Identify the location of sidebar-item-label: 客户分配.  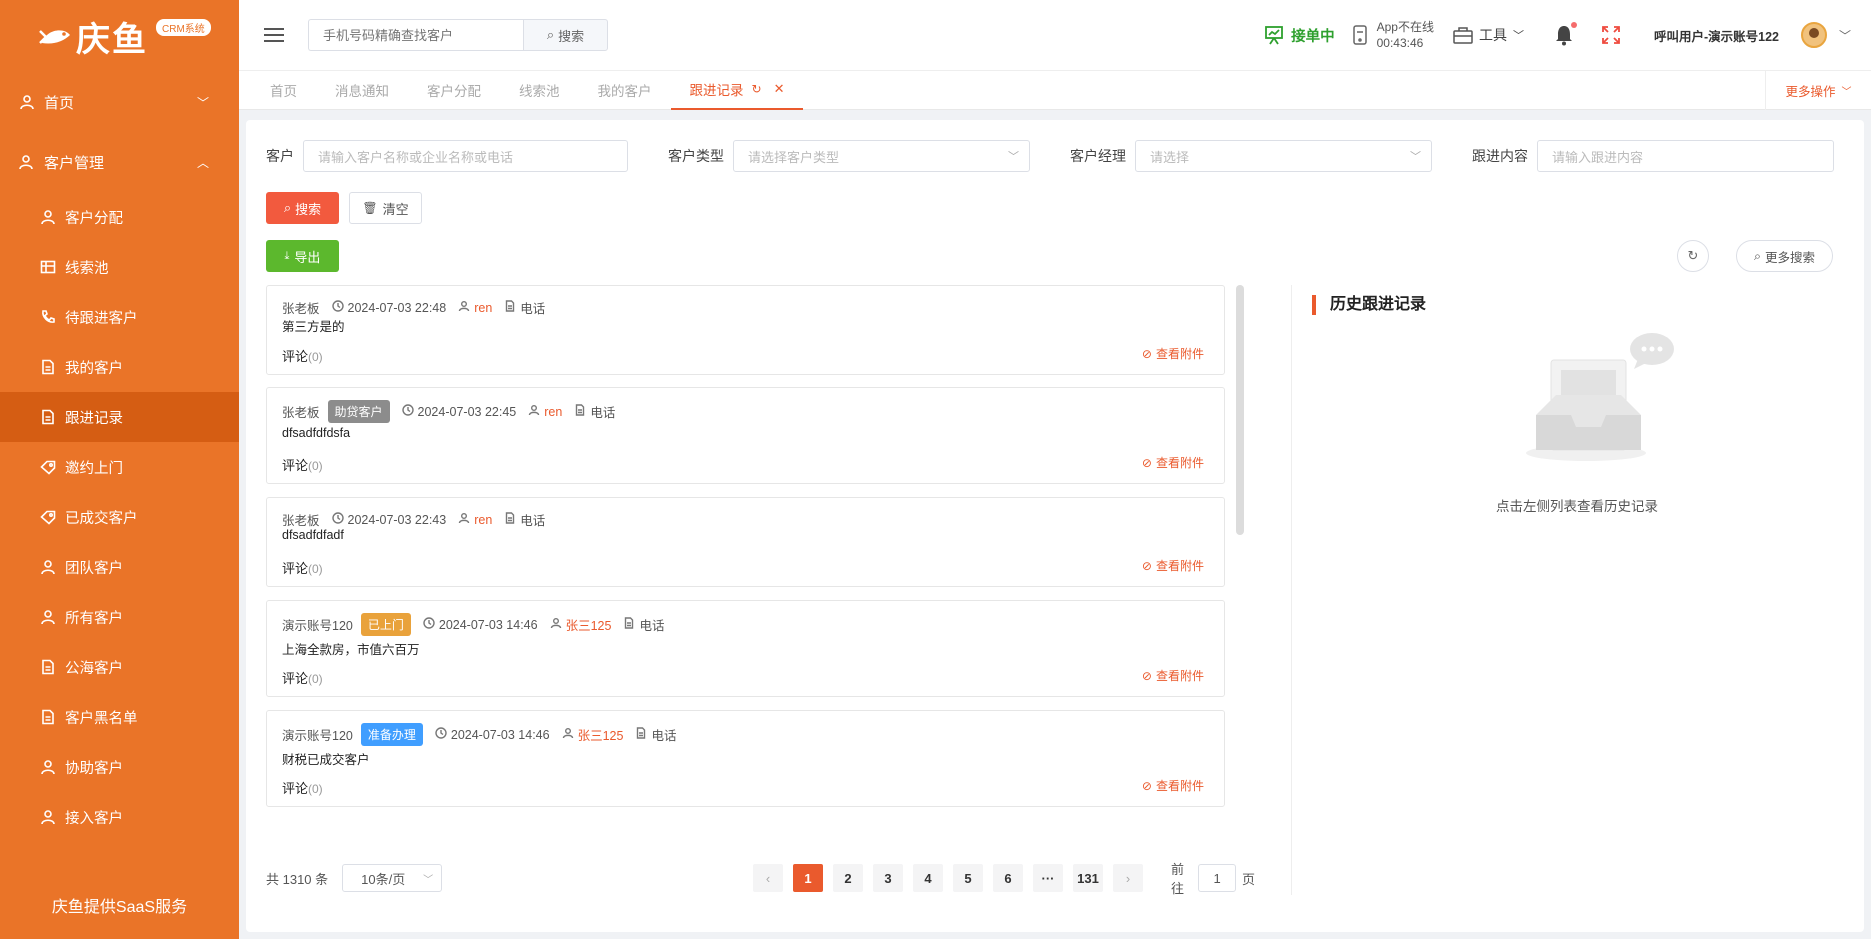
(94, 218).